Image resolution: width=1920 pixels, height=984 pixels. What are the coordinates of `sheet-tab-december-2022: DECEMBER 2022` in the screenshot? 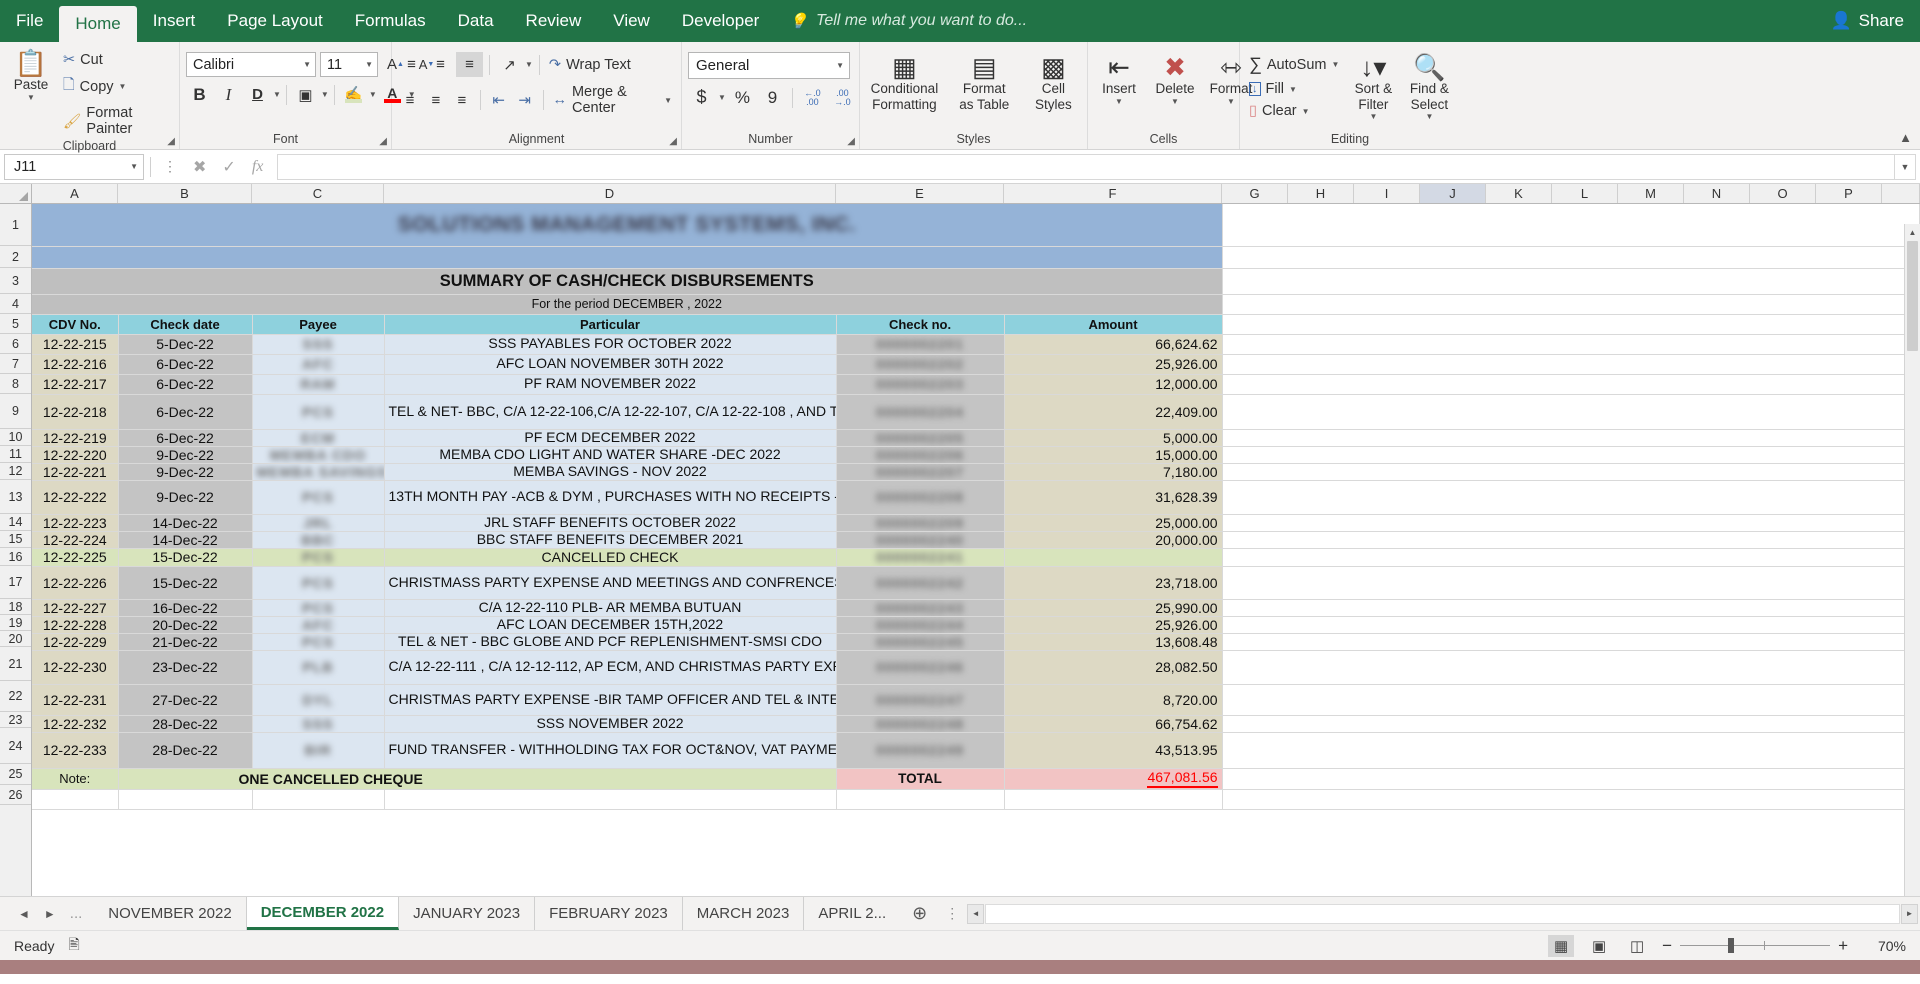 It's located at (323, 913).